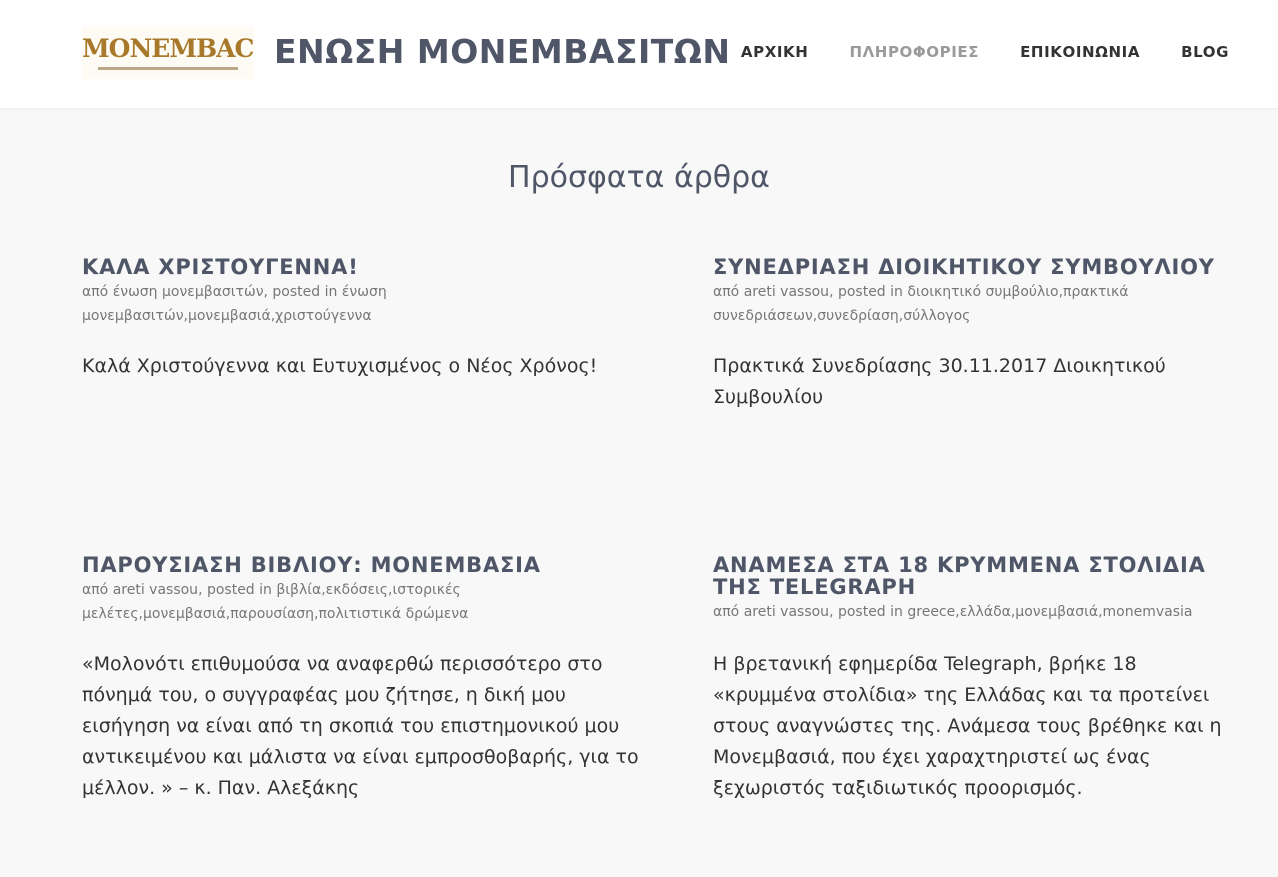 The image size is (1278, 877). I want to click on post-categories: greece,ελλάδα,μονεμβασιά,monemvasia, so click(1049, 612).